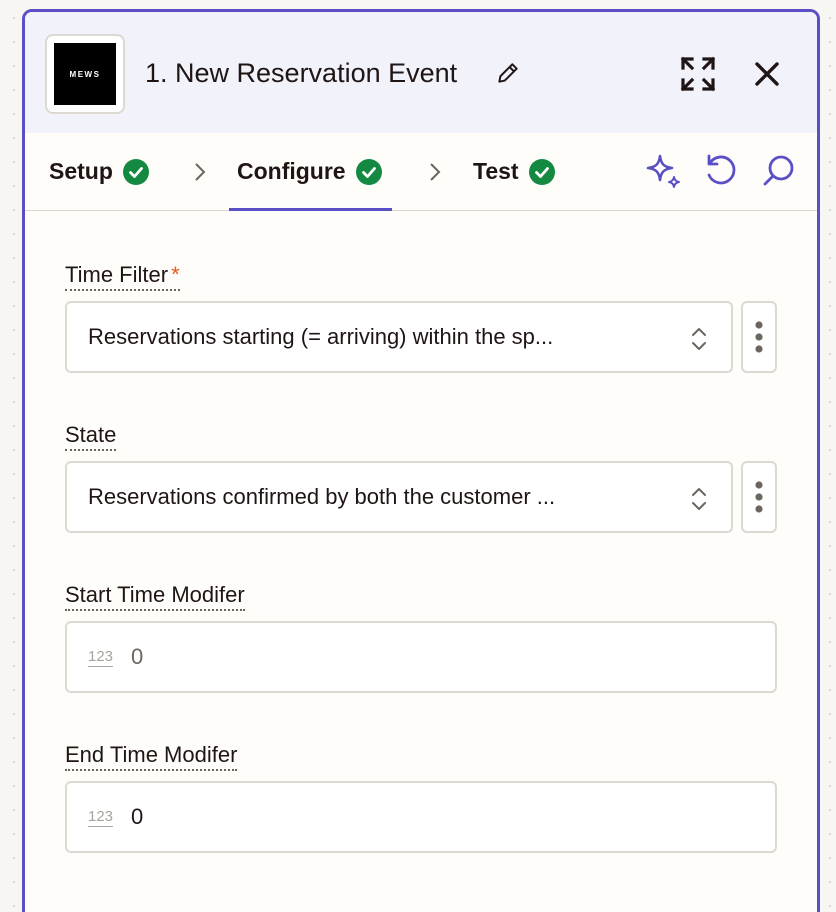 This screenshot has width=836, height=912. What do you see at coordinates (291, 171) in the screenshot?
I see `tab-configure-label: Configure` at bounding box center [291, 171].